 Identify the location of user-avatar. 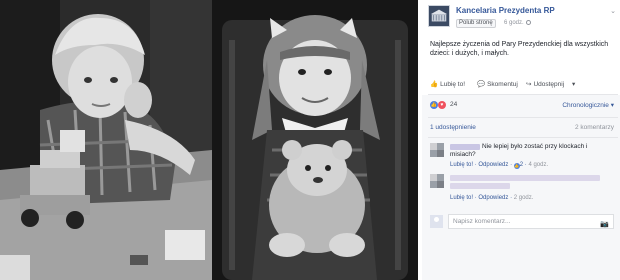
(436, 221).